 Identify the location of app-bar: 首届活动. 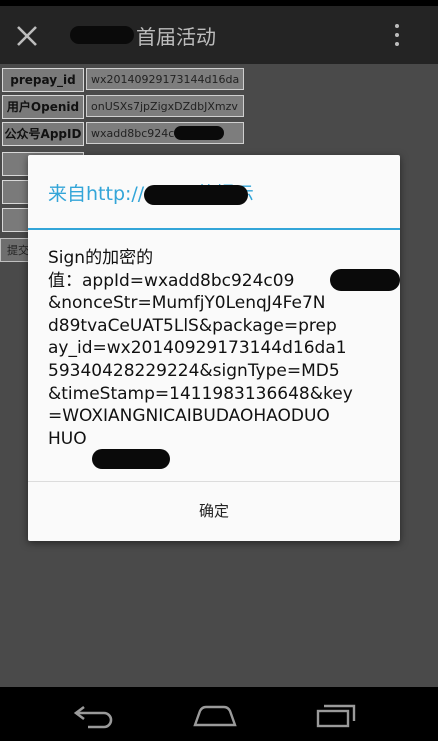
(219, 35).